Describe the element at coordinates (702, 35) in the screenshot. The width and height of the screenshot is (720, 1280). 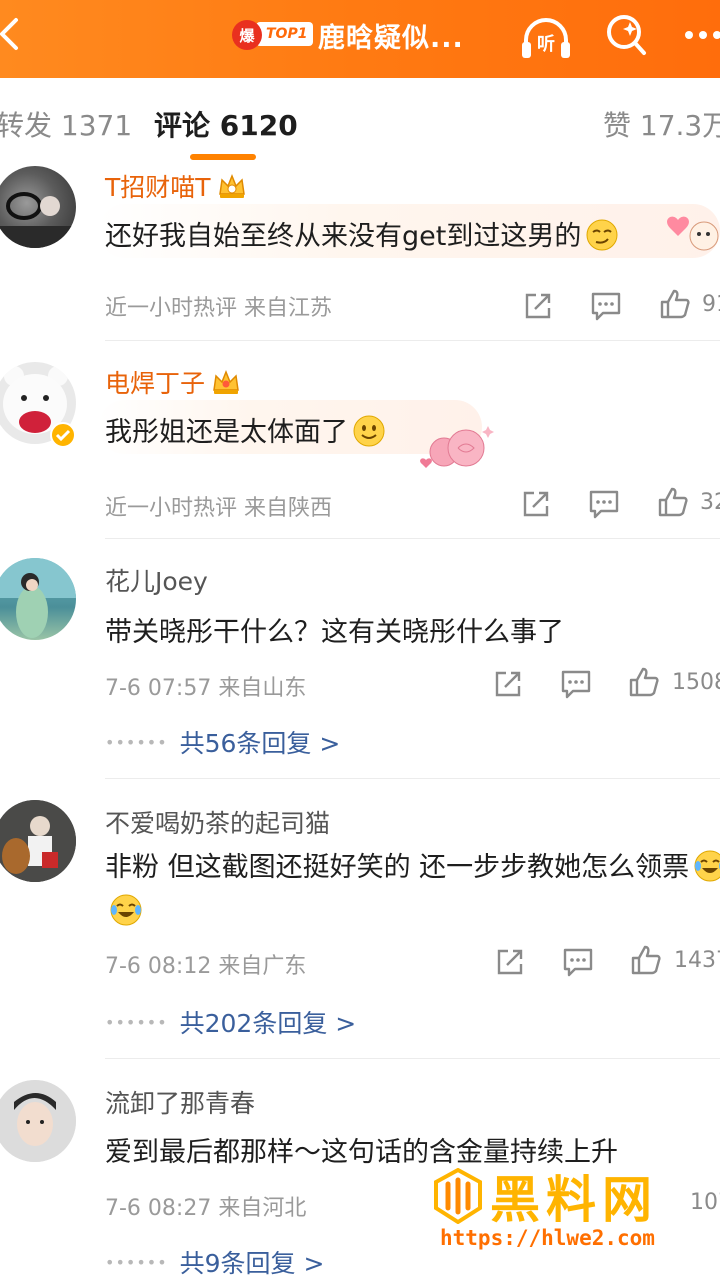
I see `more-icon` at that location.